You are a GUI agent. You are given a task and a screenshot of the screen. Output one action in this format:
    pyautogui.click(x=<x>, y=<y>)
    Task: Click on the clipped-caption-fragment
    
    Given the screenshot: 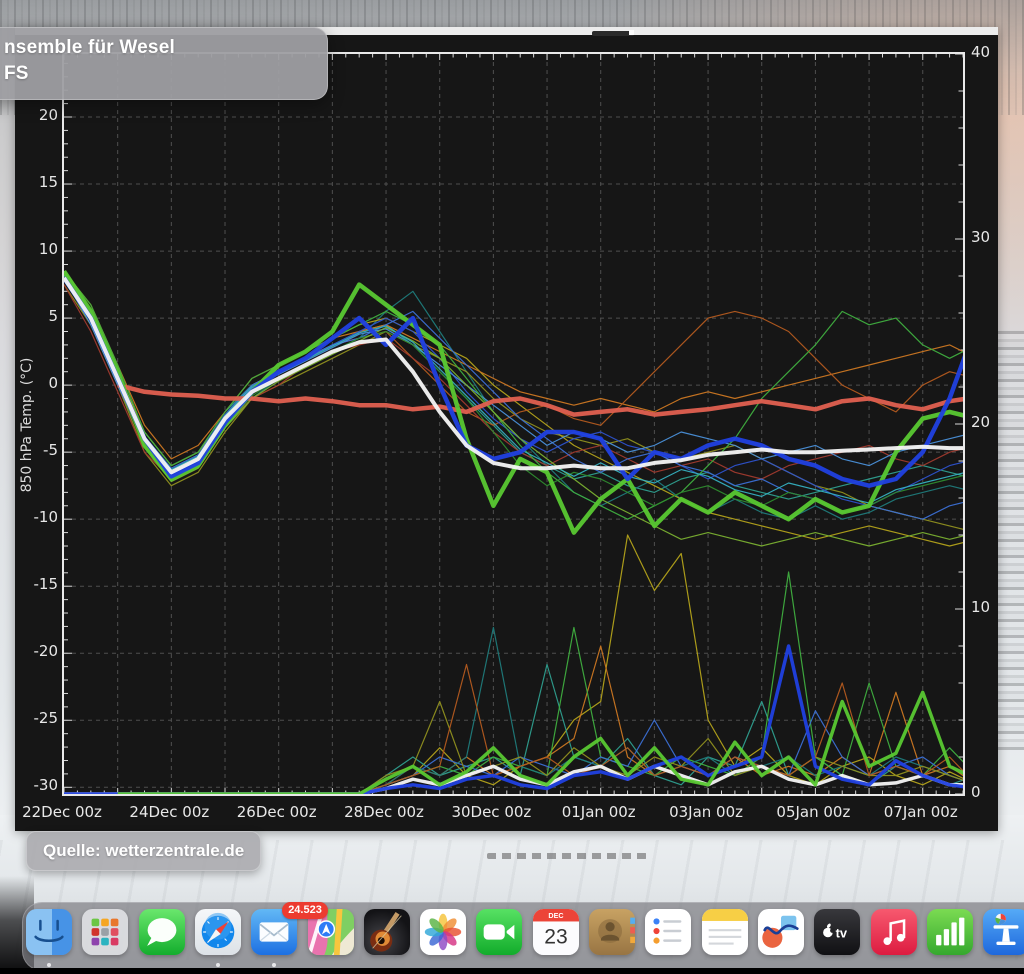 What is the action you would take?
    pyautogui.click(x=567, y=856)
    